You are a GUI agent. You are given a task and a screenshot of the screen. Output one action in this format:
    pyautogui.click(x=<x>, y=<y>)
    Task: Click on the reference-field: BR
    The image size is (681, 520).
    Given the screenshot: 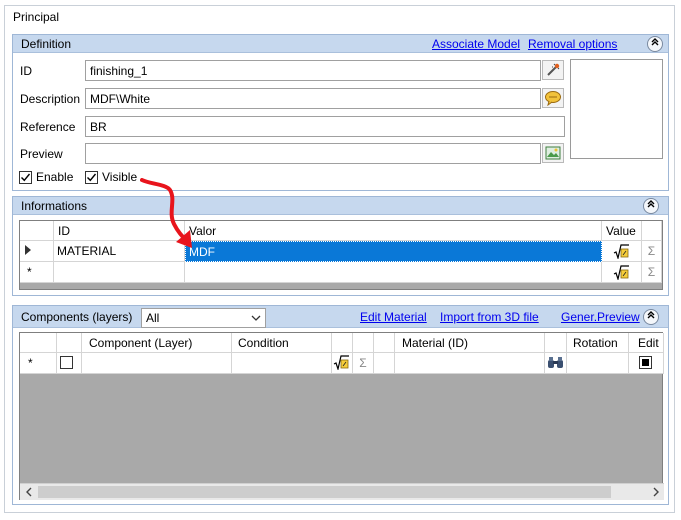 What is the action you would take?
    pyautogui.click(x=325, y=126)
    